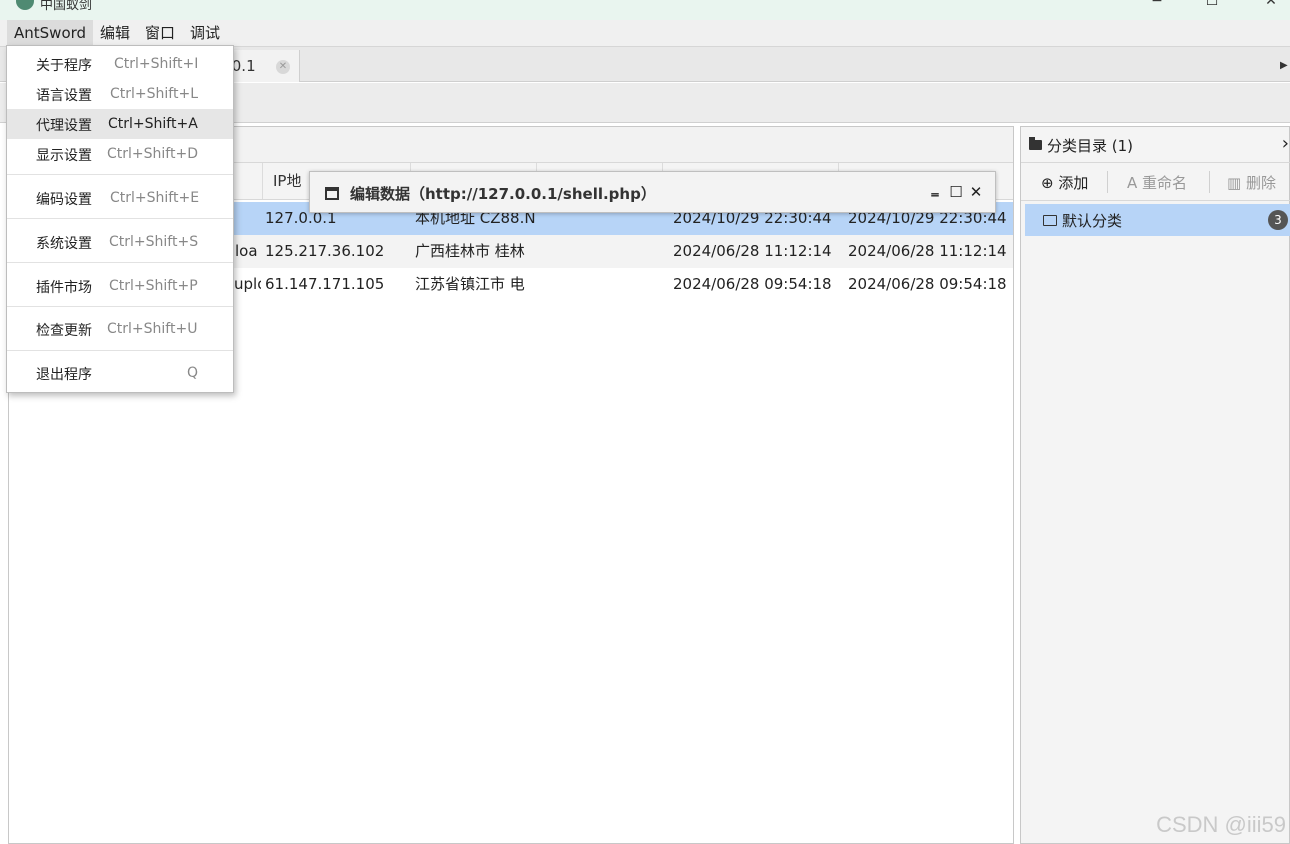  I want to click on folder-outline-icon, so click(1050, 220).